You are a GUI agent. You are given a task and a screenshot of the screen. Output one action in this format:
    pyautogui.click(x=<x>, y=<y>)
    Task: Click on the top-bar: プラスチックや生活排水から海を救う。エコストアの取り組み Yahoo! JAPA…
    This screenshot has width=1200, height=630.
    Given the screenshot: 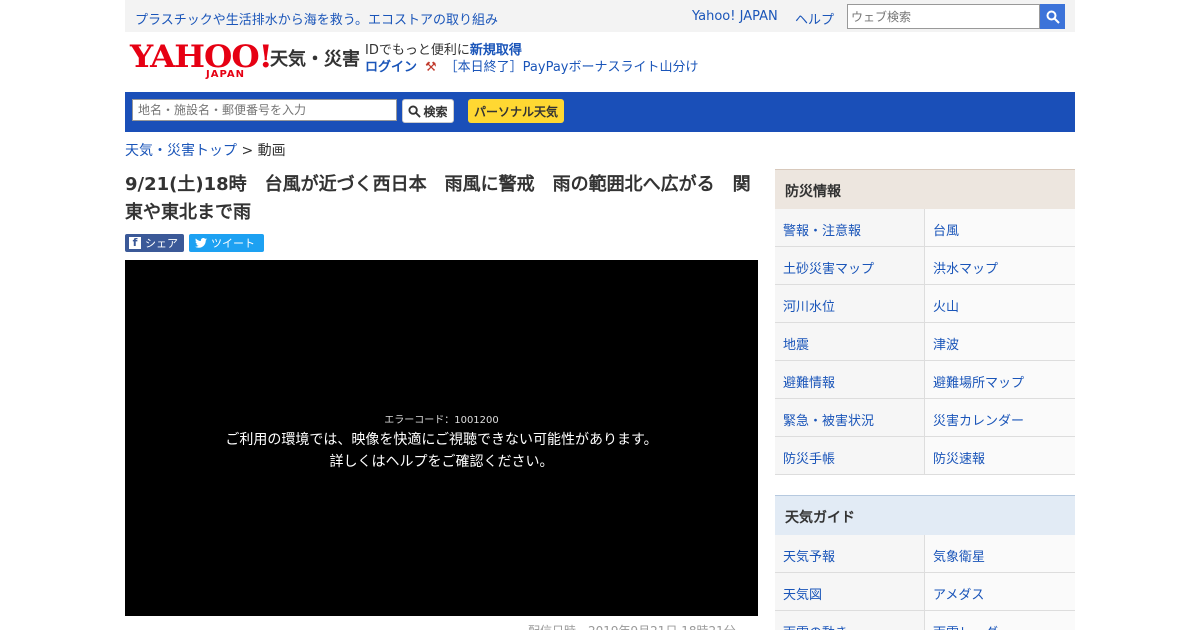 What is the action you would take?
    pyautogui.click(x=600, y=16)
    